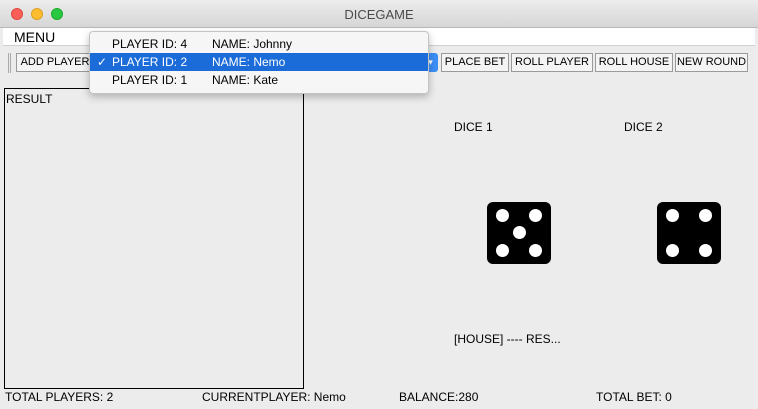  What do you see at coordinates (150, 62) in the screenshot?
I see `player-option-id: PLAYER ID: 2` at bounding box center [150, 62].